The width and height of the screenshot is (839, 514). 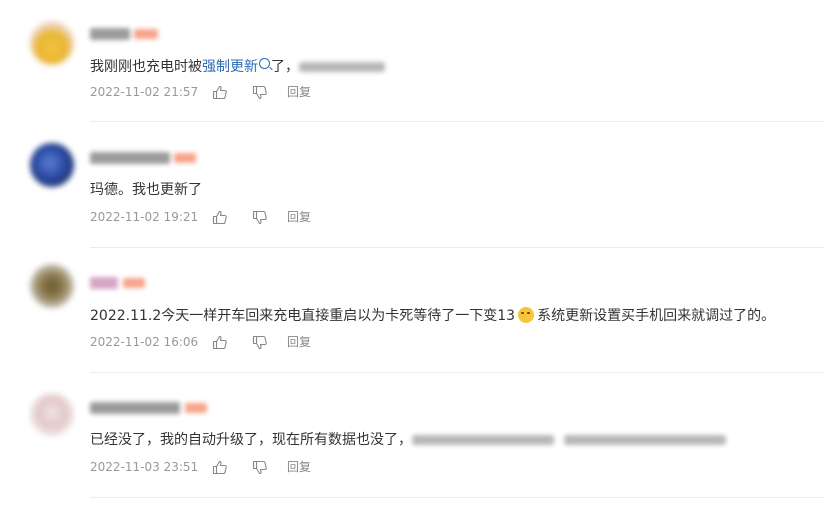 What do you see at coordinates (144, 467) in the screenshot?
I see `comment-time: 2022-11-03 23:51` at bounding box center [144, 467].